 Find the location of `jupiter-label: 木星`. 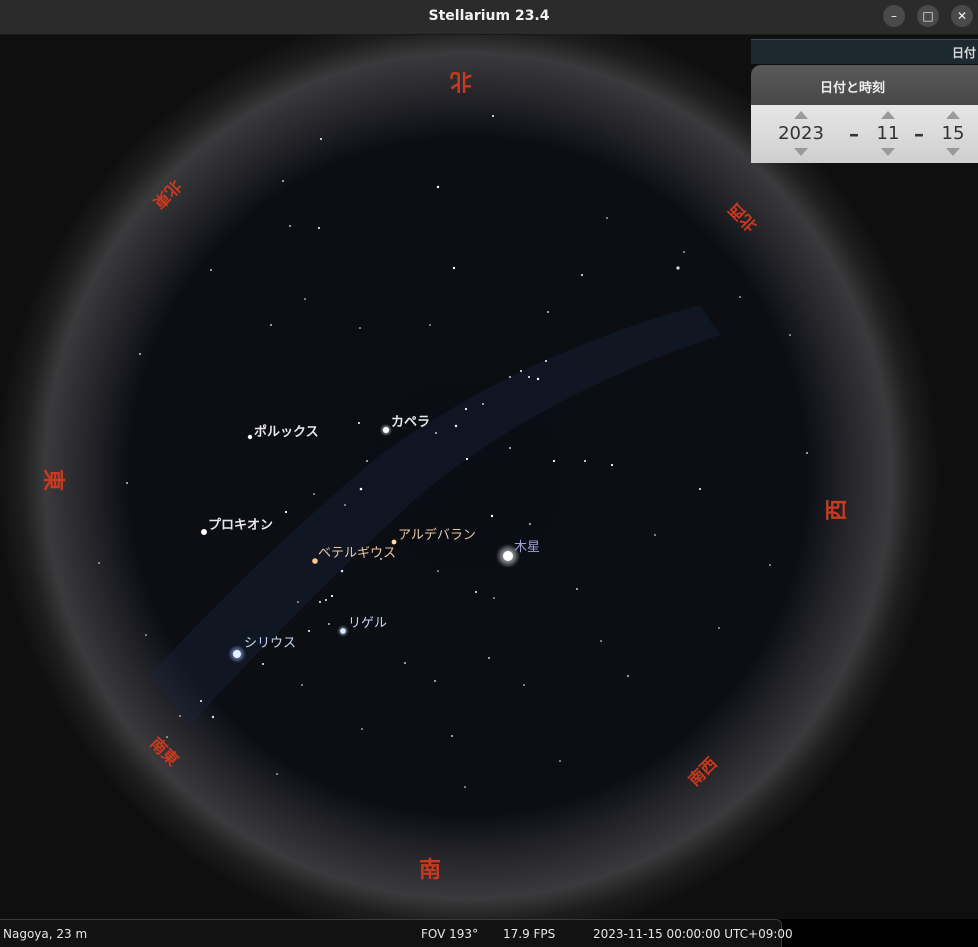

jupiter-label: 木星 is located at coordinates (527, 547).